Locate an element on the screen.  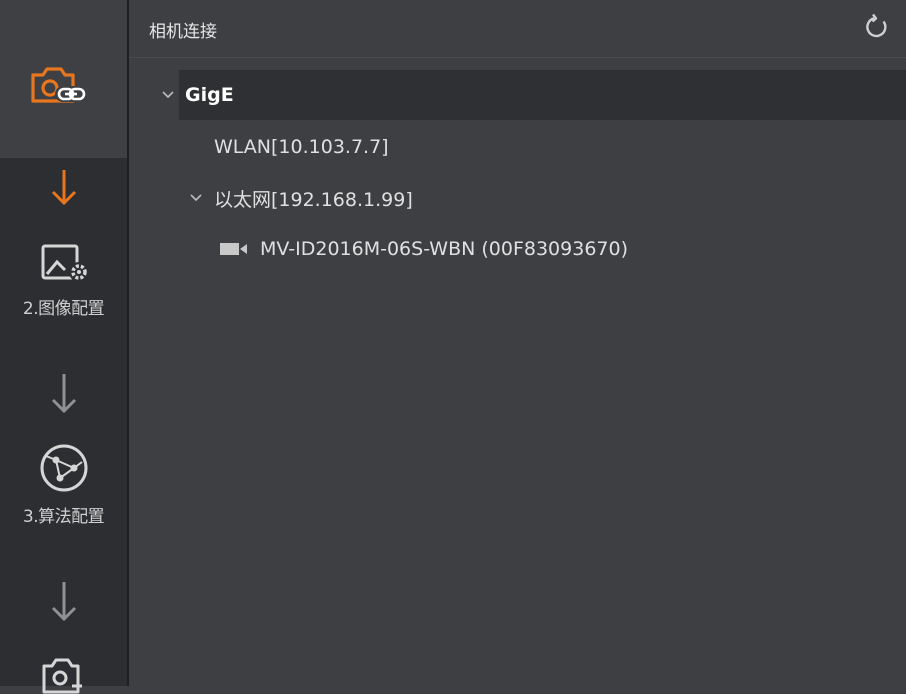
tree-node-gige: GigE is located at coordinates (534, 95).